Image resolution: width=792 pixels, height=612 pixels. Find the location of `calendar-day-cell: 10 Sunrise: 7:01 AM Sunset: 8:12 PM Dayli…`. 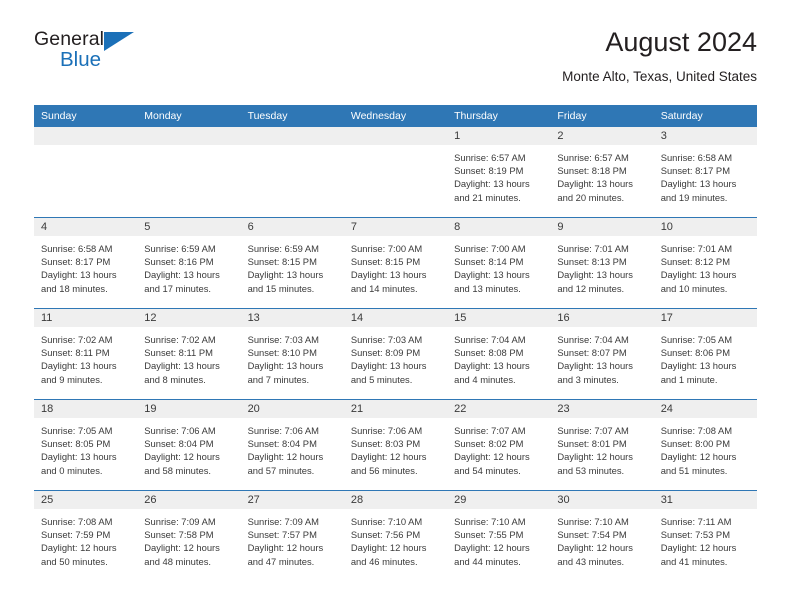

calendar-day-cell: 10 Sunrise: 7:01 AM Sunset: 8:12 PM Dayli… is located at coordinates (705, 263).